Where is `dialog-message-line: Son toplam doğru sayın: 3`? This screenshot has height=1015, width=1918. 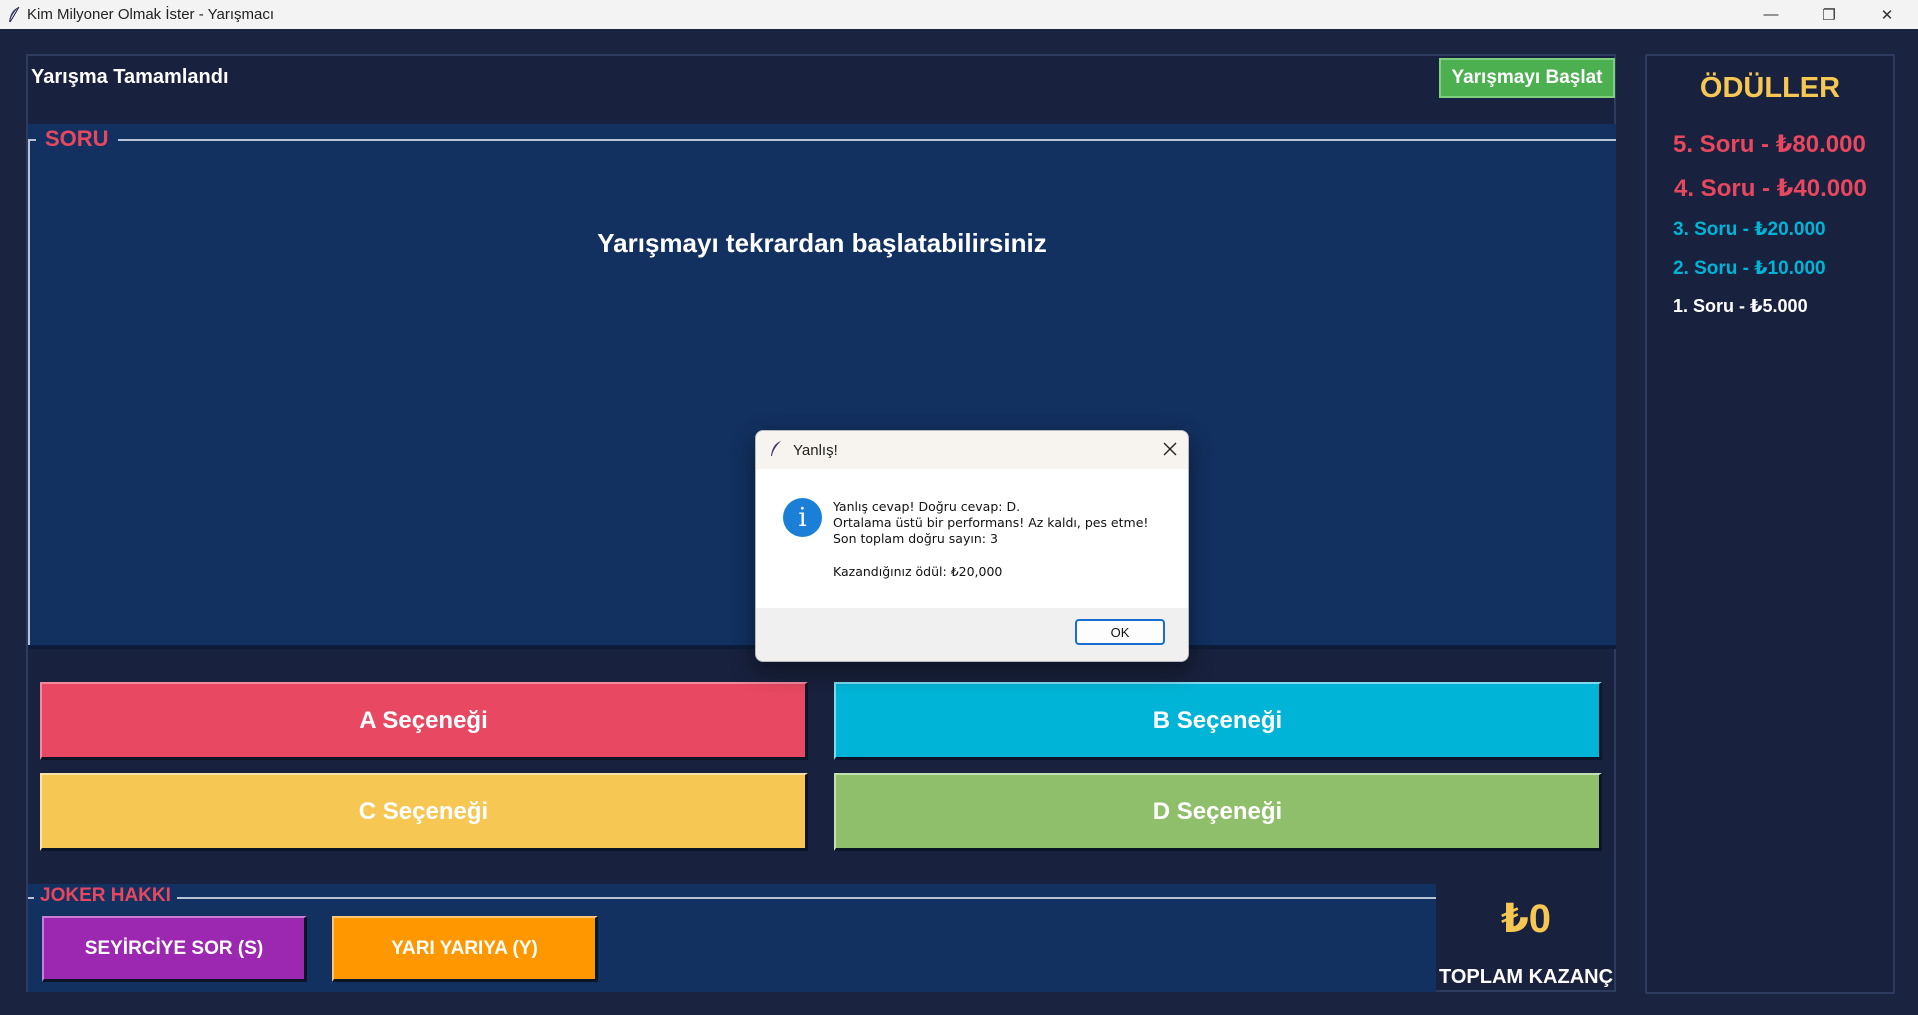 dialog-message-line: Son toplam doğru sayın: 3 is located at coordinates (915, 538).